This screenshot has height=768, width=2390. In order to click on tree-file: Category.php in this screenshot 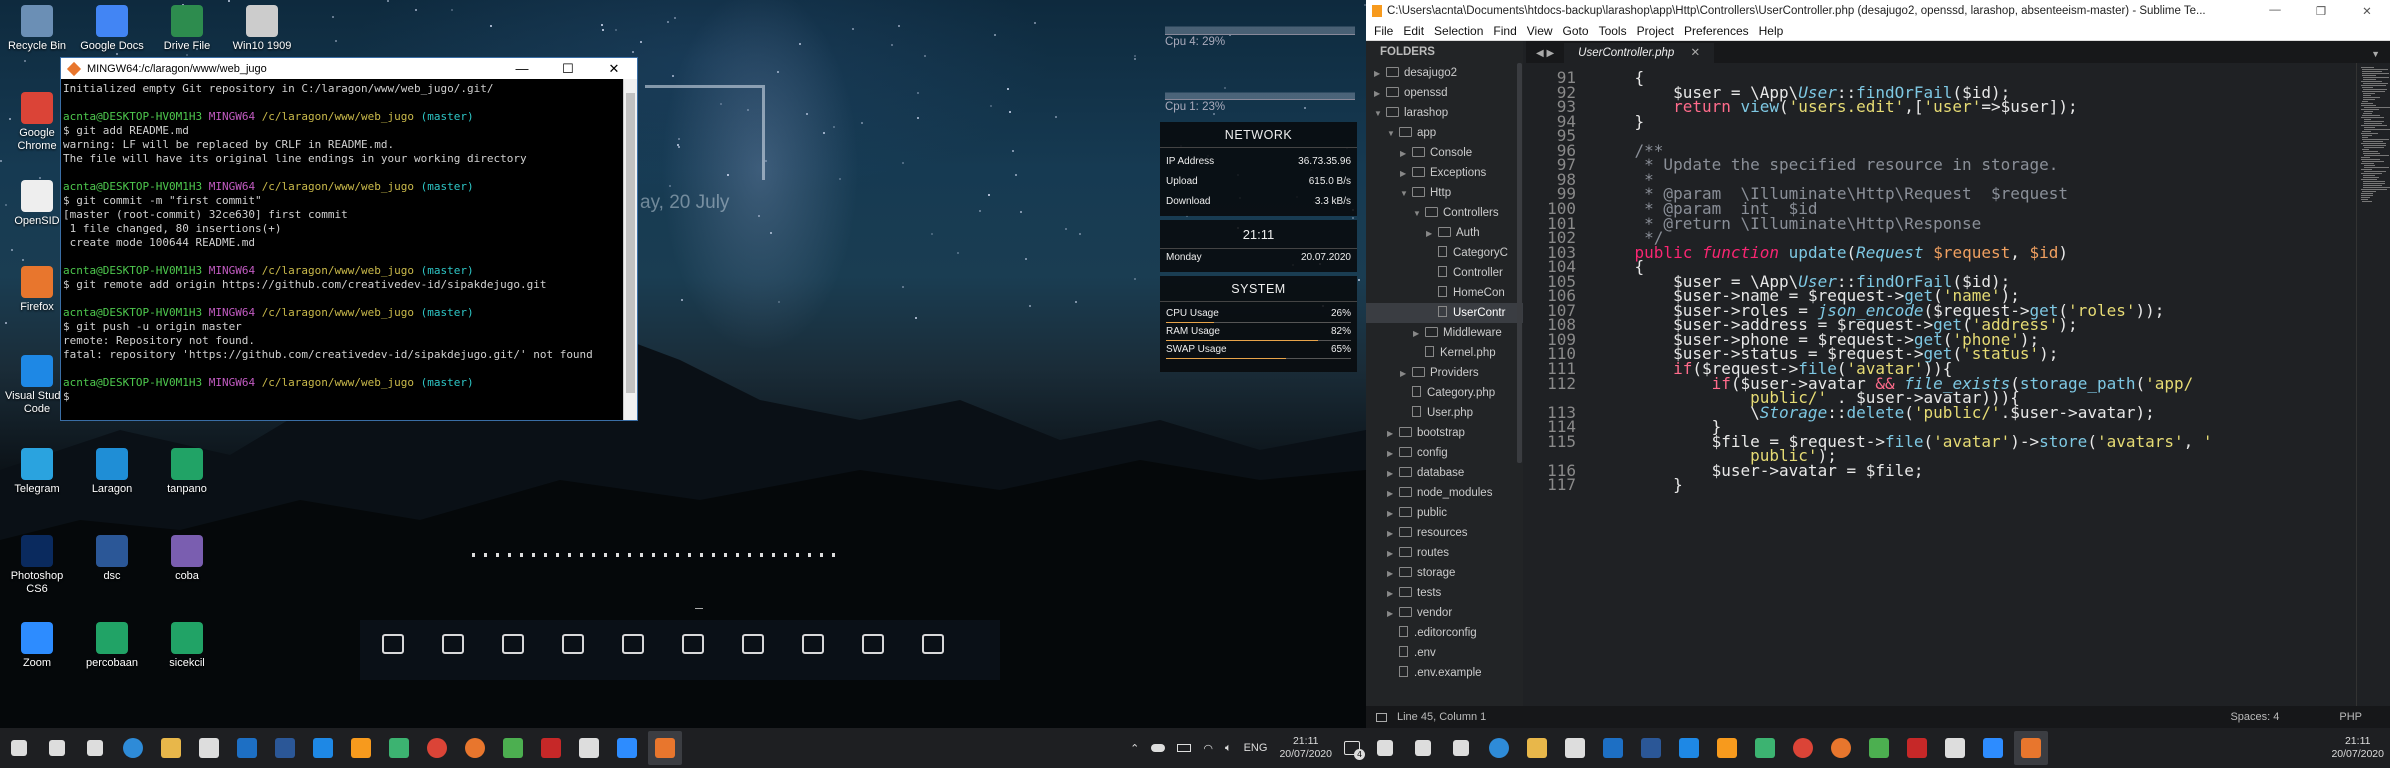, I will do `click(1444, 393)`.